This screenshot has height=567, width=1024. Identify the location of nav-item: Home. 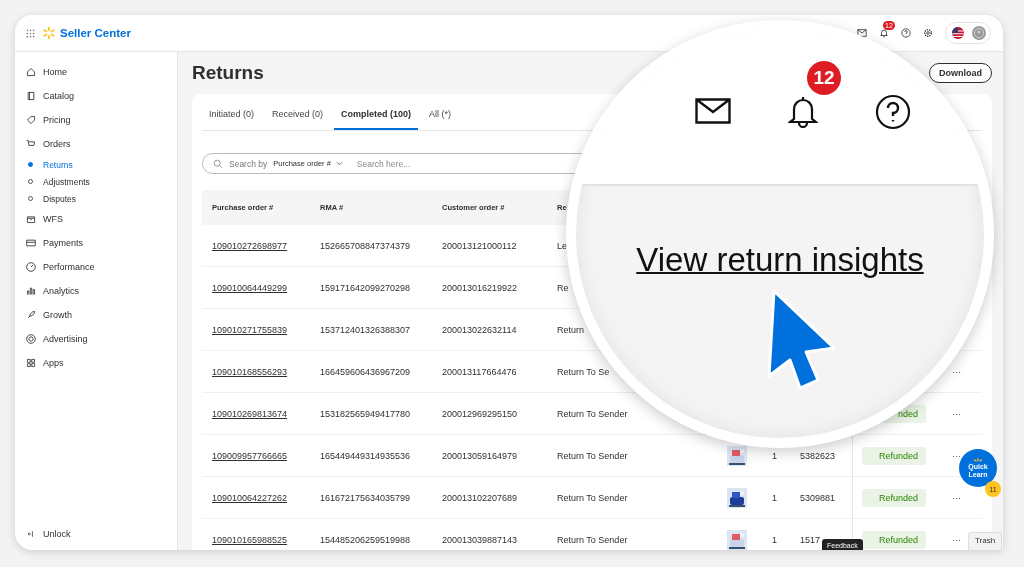
(46, 72).